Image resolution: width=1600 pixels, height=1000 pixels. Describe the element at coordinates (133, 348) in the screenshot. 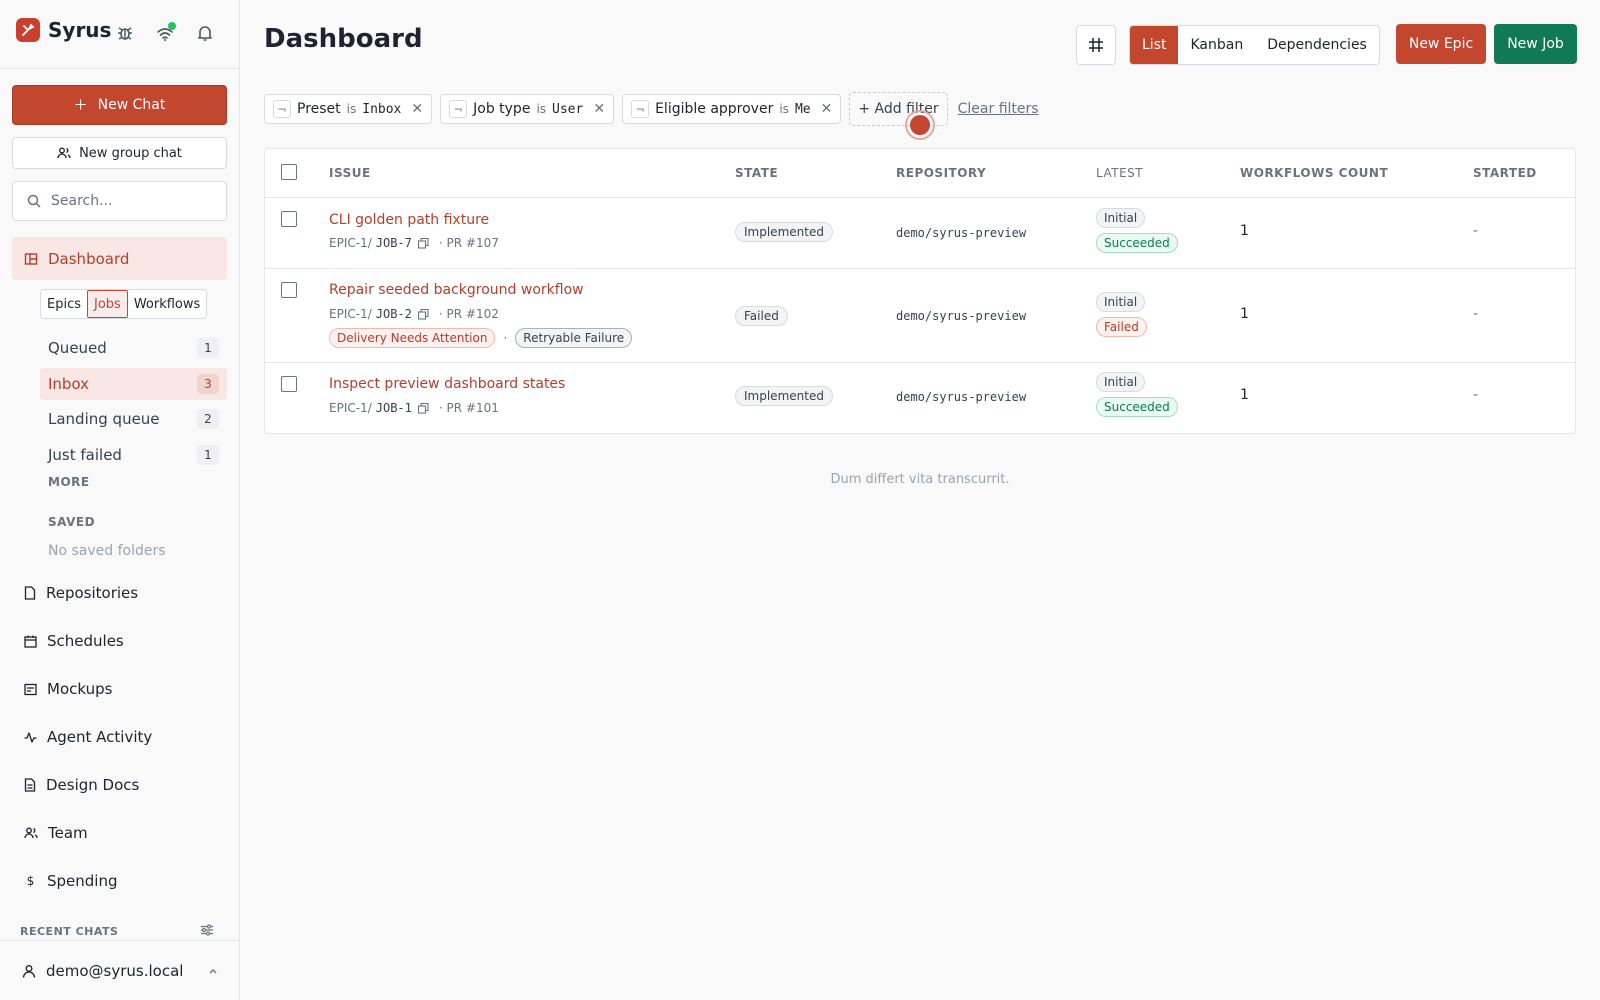

I see `queue-item-queued: Queued 1` at that location.